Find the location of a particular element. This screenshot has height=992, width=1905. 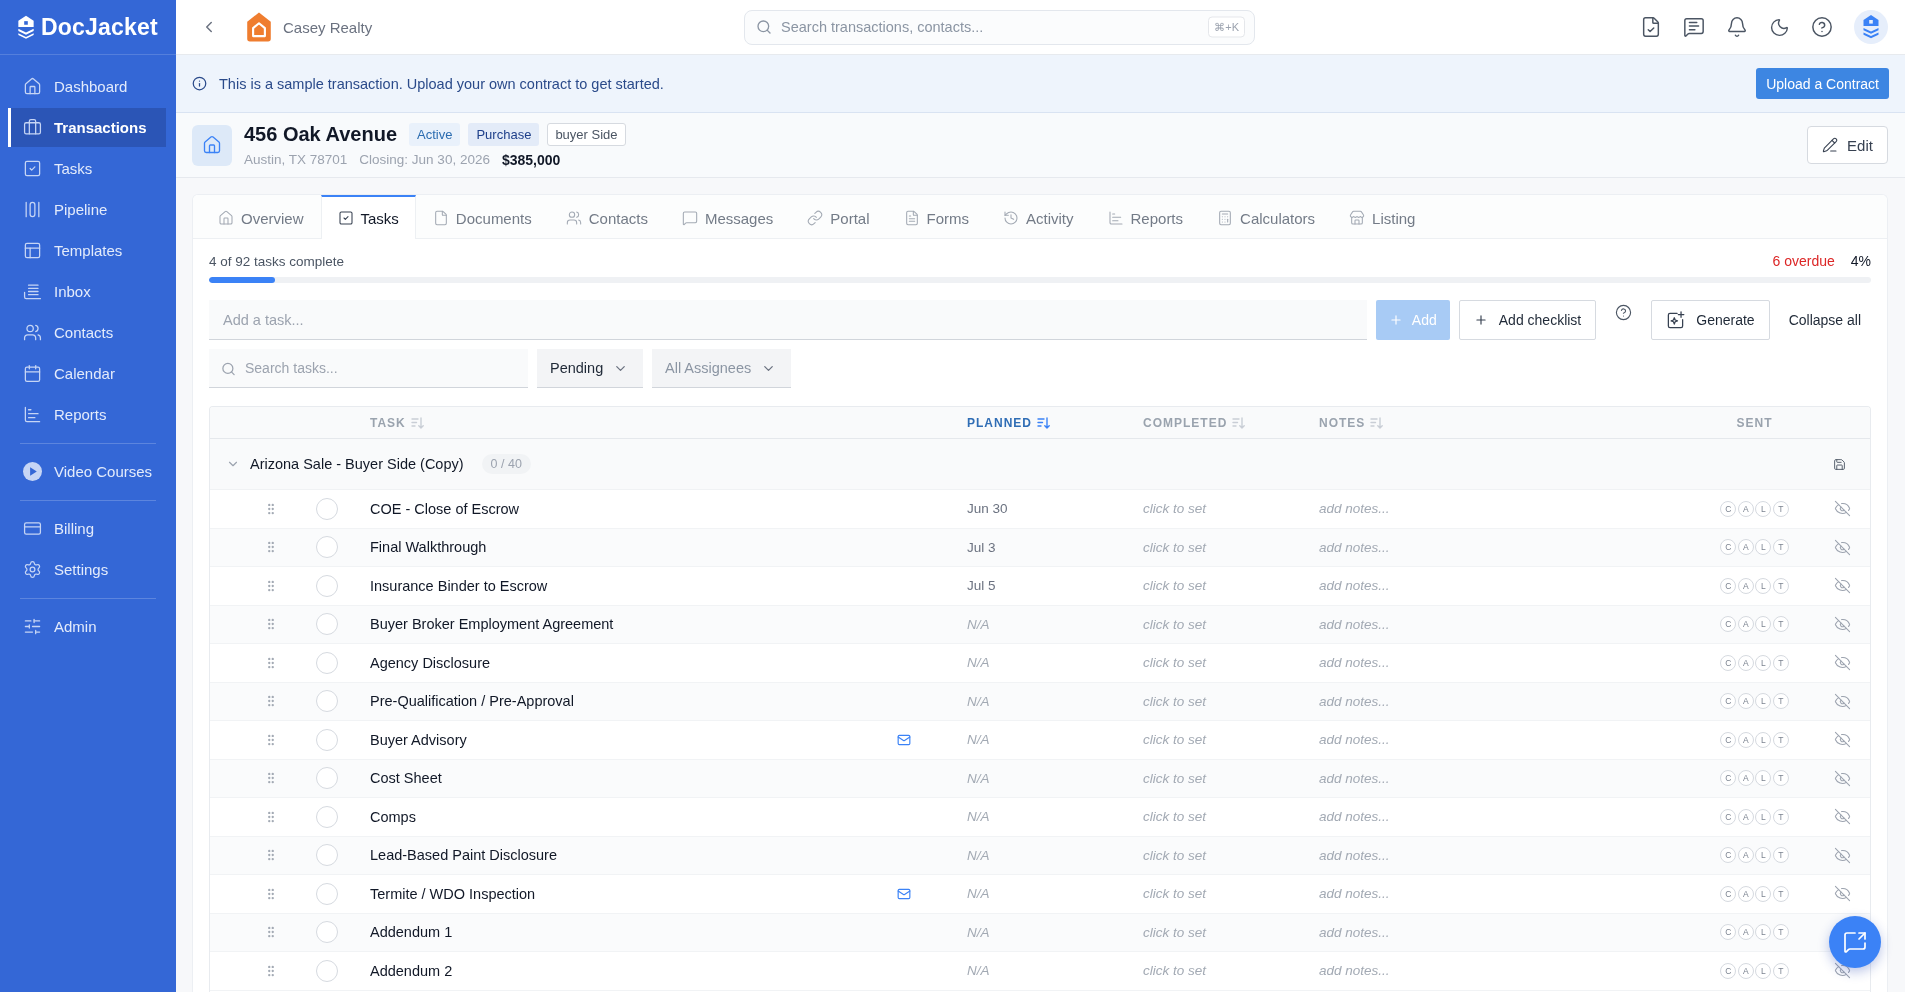

edit-button: Edit is located at coordinates (1847, 145).